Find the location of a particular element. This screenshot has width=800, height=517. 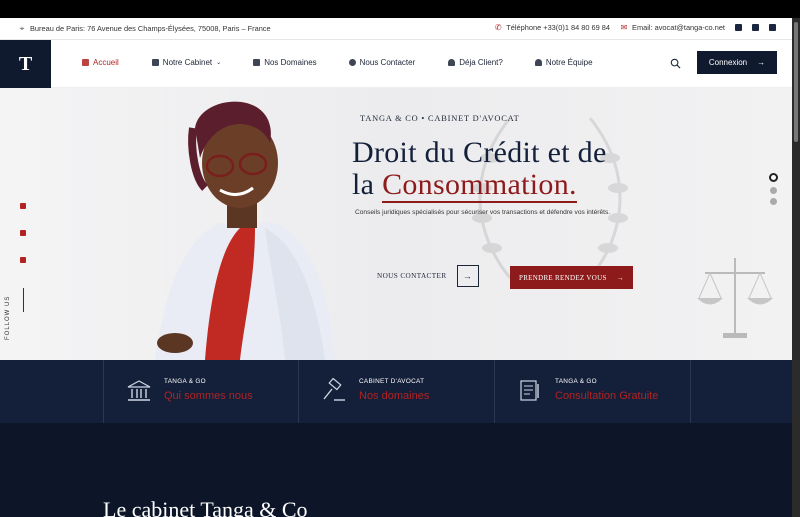

nav-item-notre-equipe: Notre Équipe is located at coordinates (563, 62).